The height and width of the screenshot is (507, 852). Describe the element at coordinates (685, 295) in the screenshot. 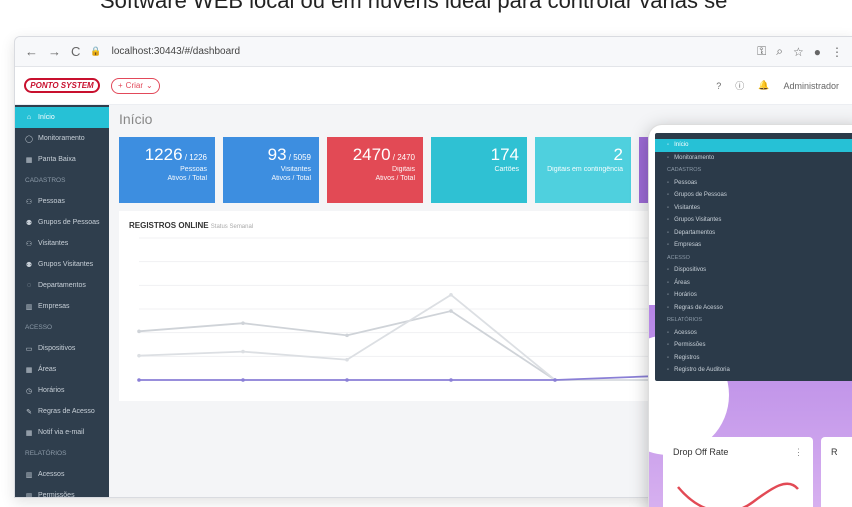

I see `phone-menu-label: Horários` at that location.